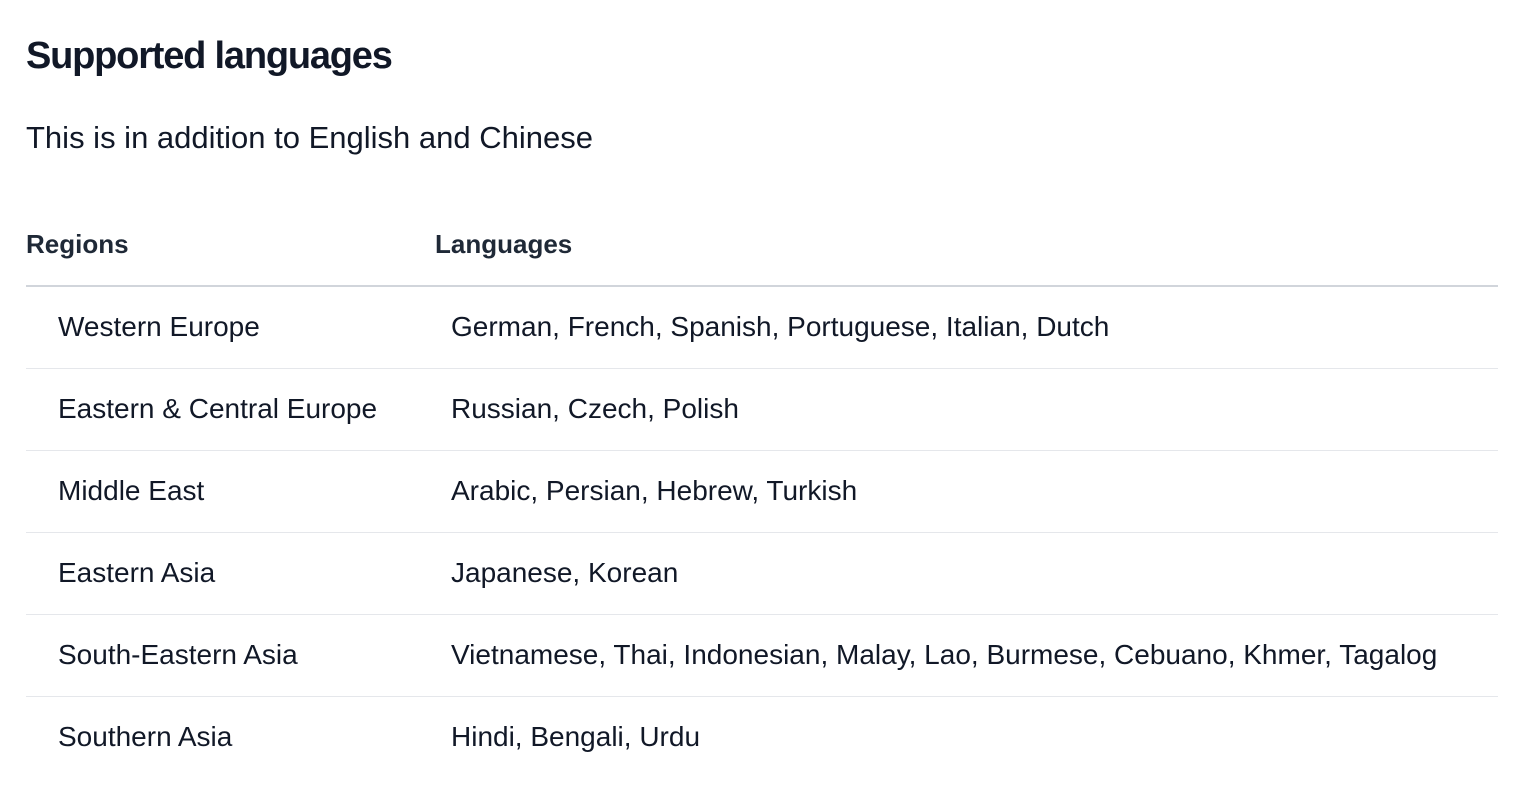  I want to click on table-row: Southern Asia Hindi, Bengali, Urdu, so click(762, 737).